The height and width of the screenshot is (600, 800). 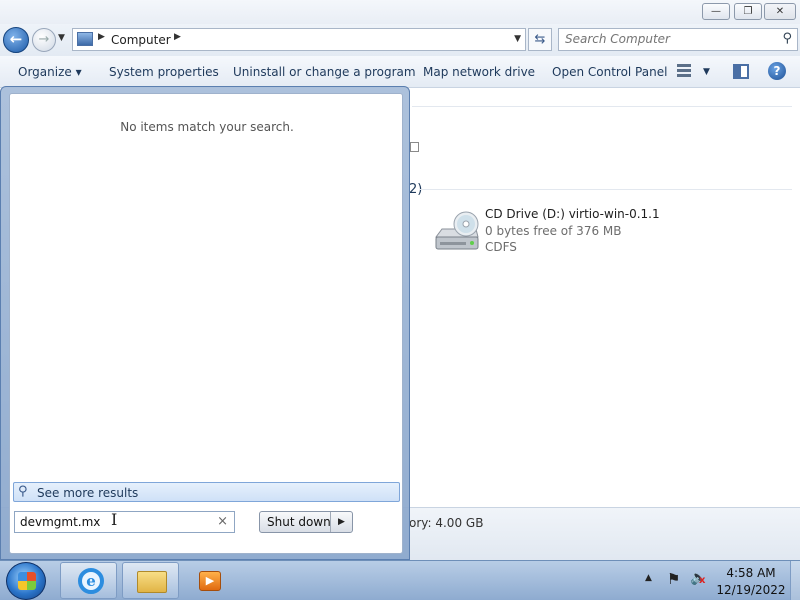 I want to click on navigation-bar: ← → ▼ ▶ Computer ▶ ▼ ⇆ ⚲, so click(x=400, y=40).